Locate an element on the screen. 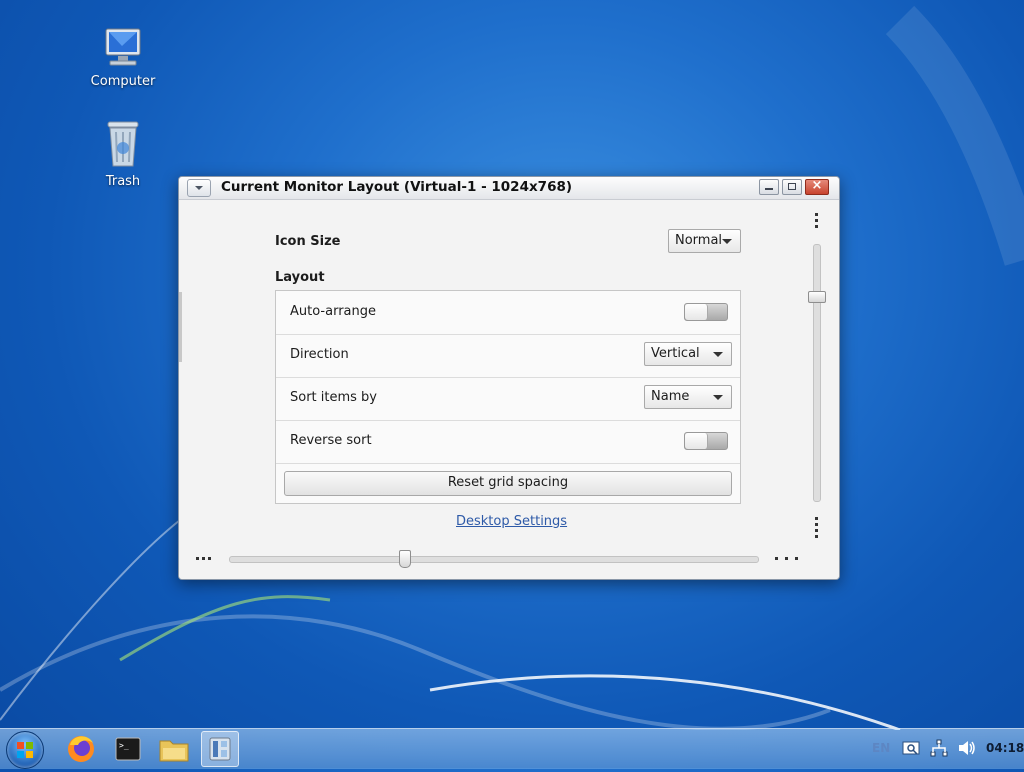 The image size is (1024, 772). computer-icon is located at coordinates (123, 47).